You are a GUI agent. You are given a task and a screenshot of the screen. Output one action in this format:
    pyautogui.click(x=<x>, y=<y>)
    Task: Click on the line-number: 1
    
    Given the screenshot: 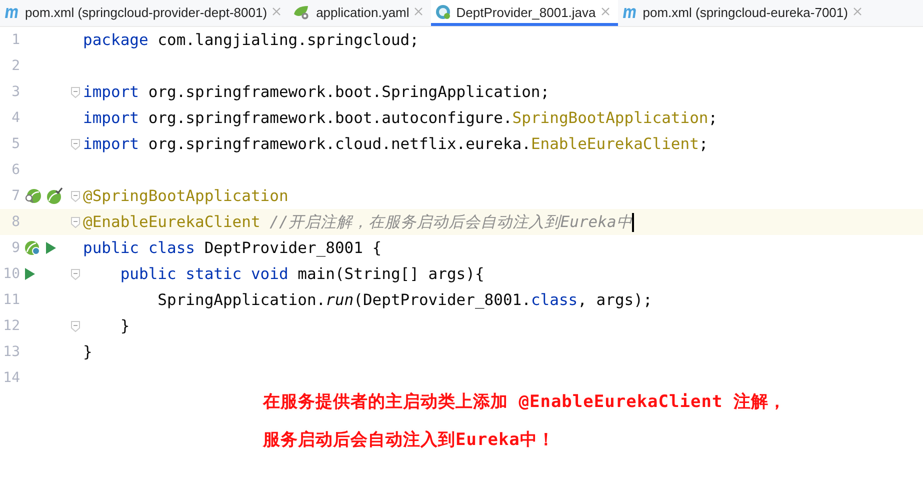 What is the action you would take?
    pyautogui.click(x=15, y=40)
    